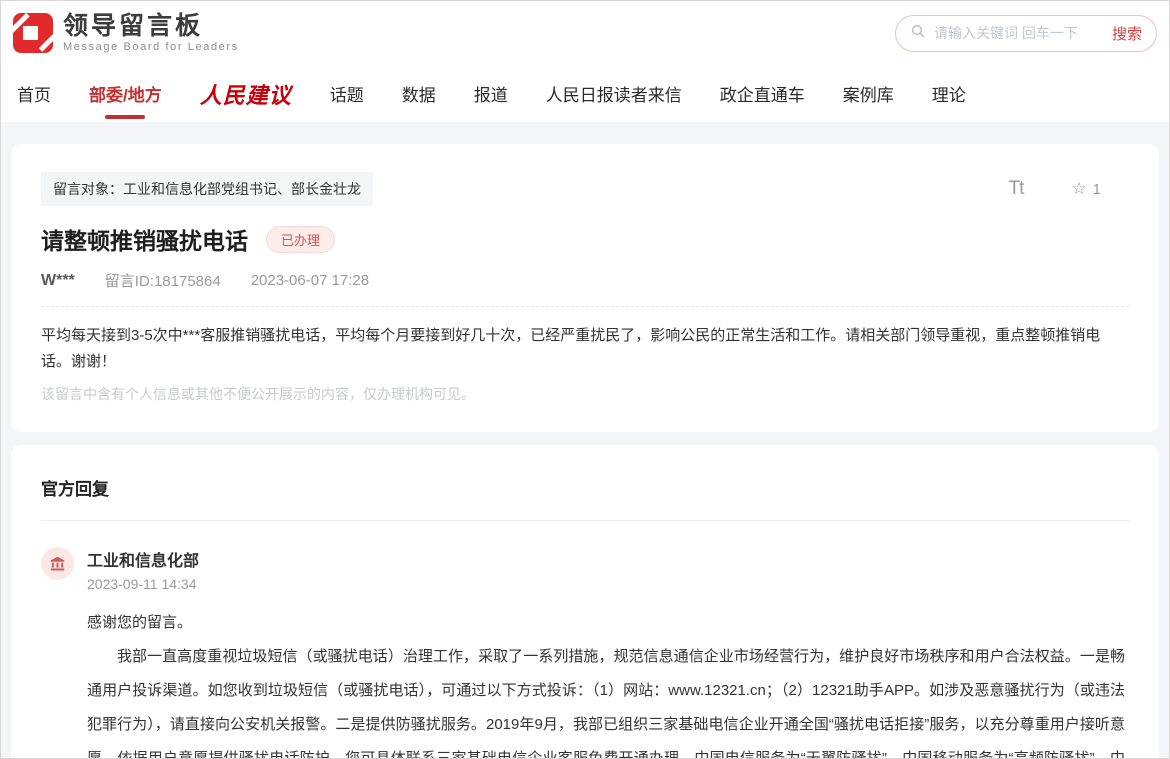  Describe the element at coordinates (347, 93) in the screenshot. I see `nav-item-topics: 话题` at that location.